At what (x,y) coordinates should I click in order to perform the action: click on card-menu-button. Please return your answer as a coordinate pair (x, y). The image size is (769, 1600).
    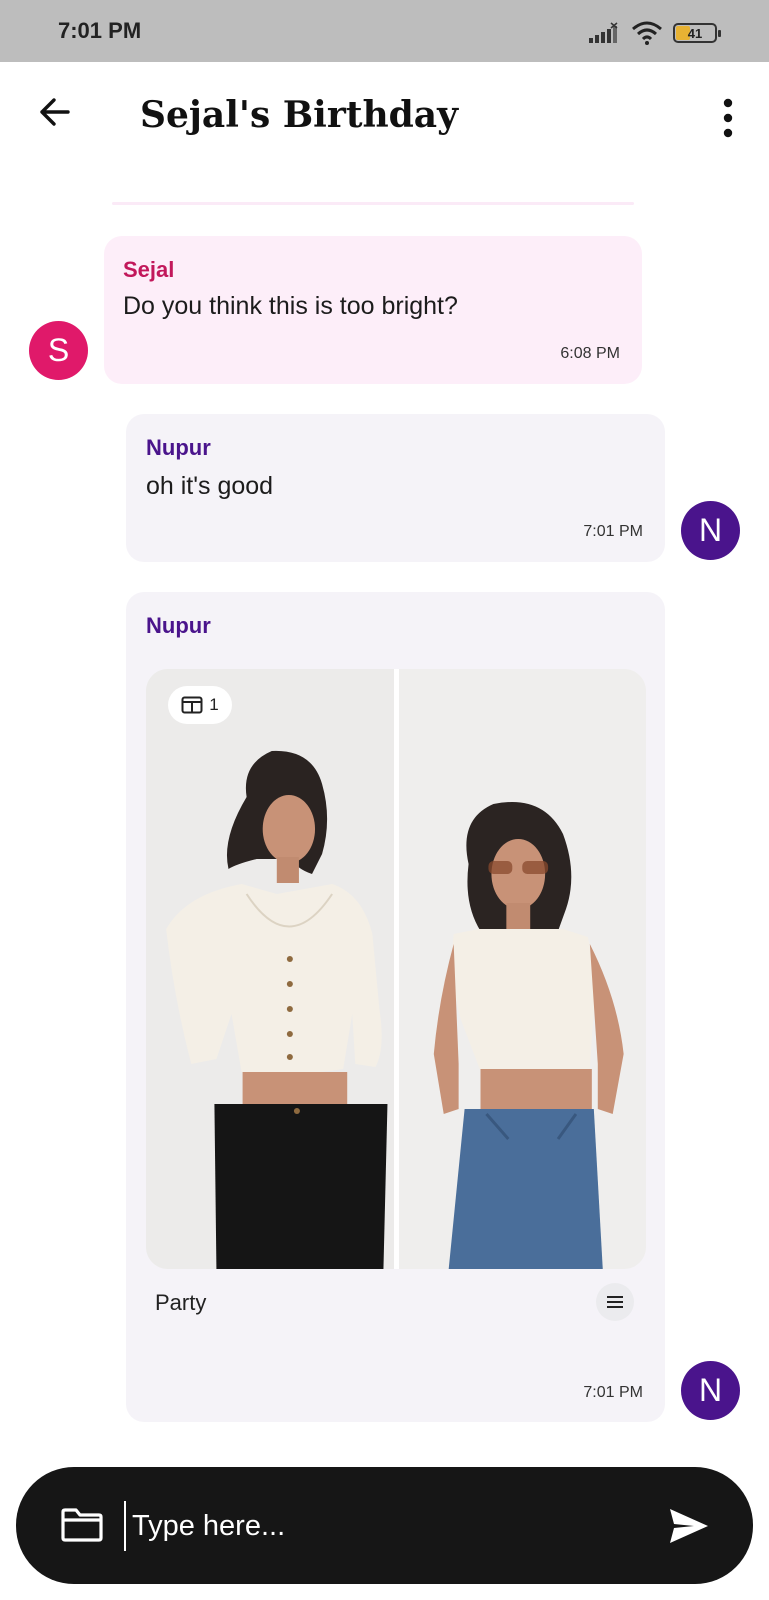
    Looking at the image, I should click on (615, 1302).